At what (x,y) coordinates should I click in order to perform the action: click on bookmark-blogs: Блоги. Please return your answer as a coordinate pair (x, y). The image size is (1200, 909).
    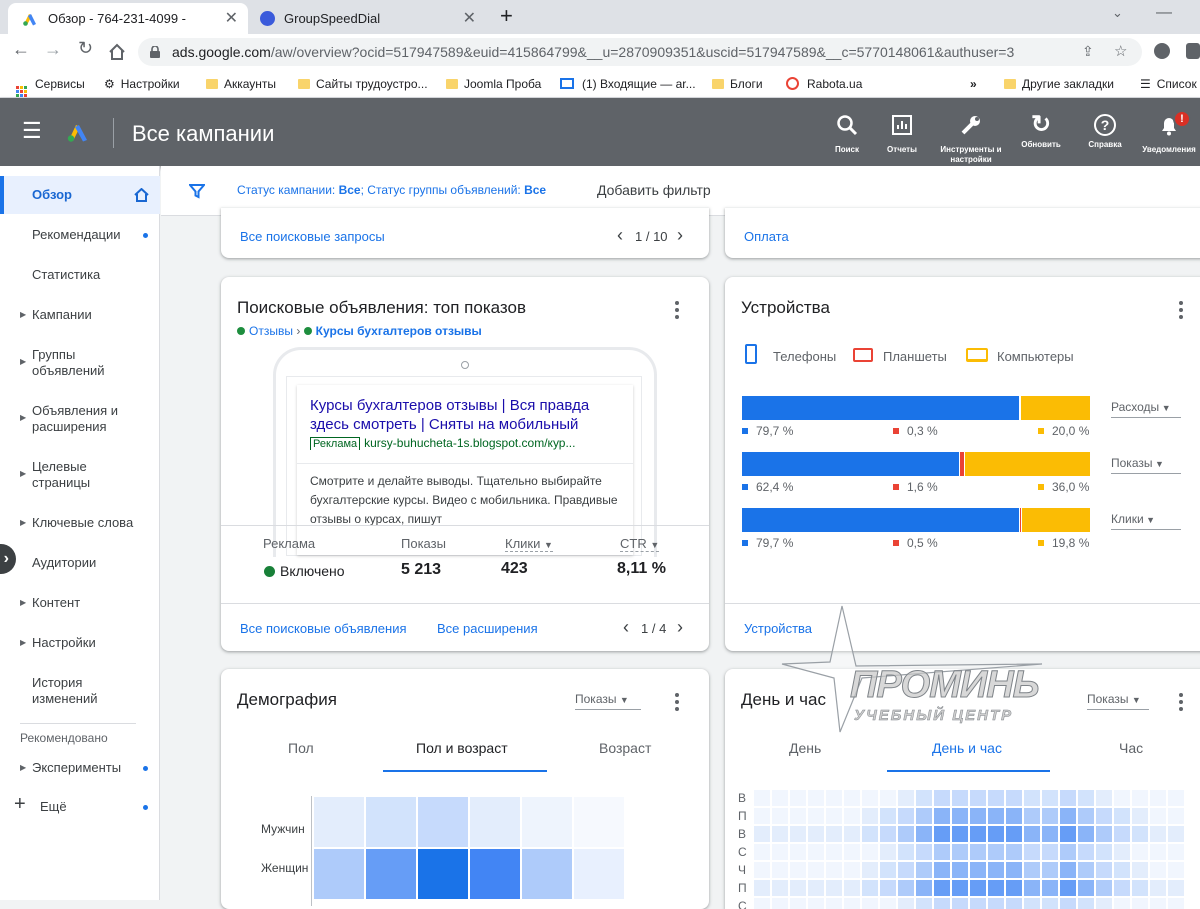
    Looking at the image, I should click on (737, 84).